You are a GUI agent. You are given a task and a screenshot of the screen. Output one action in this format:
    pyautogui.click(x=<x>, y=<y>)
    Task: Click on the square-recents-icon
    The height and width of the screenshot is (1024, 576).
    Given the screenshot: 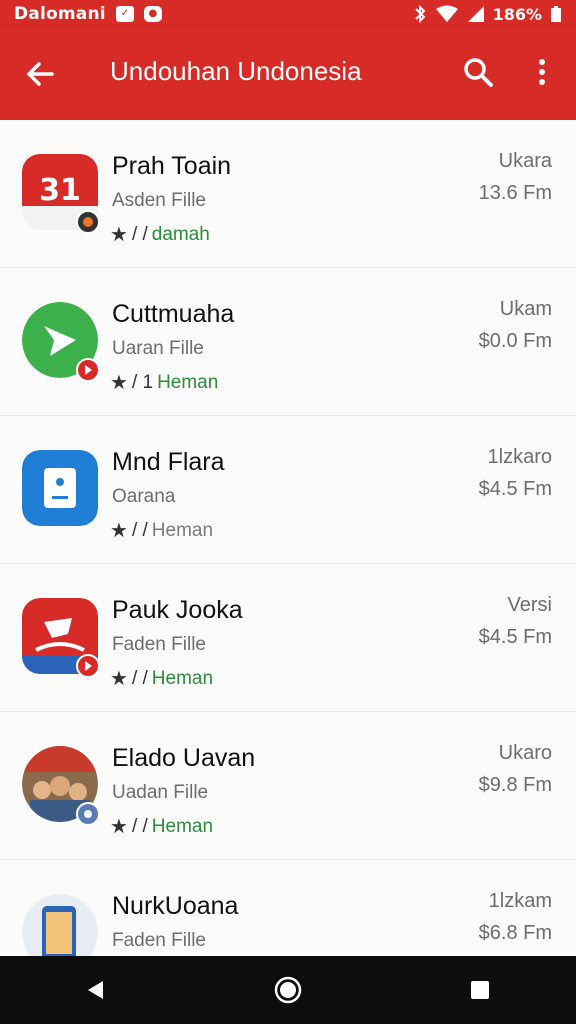 What is the action you would take?
    pyautogui.click(x=480, y=990)
    